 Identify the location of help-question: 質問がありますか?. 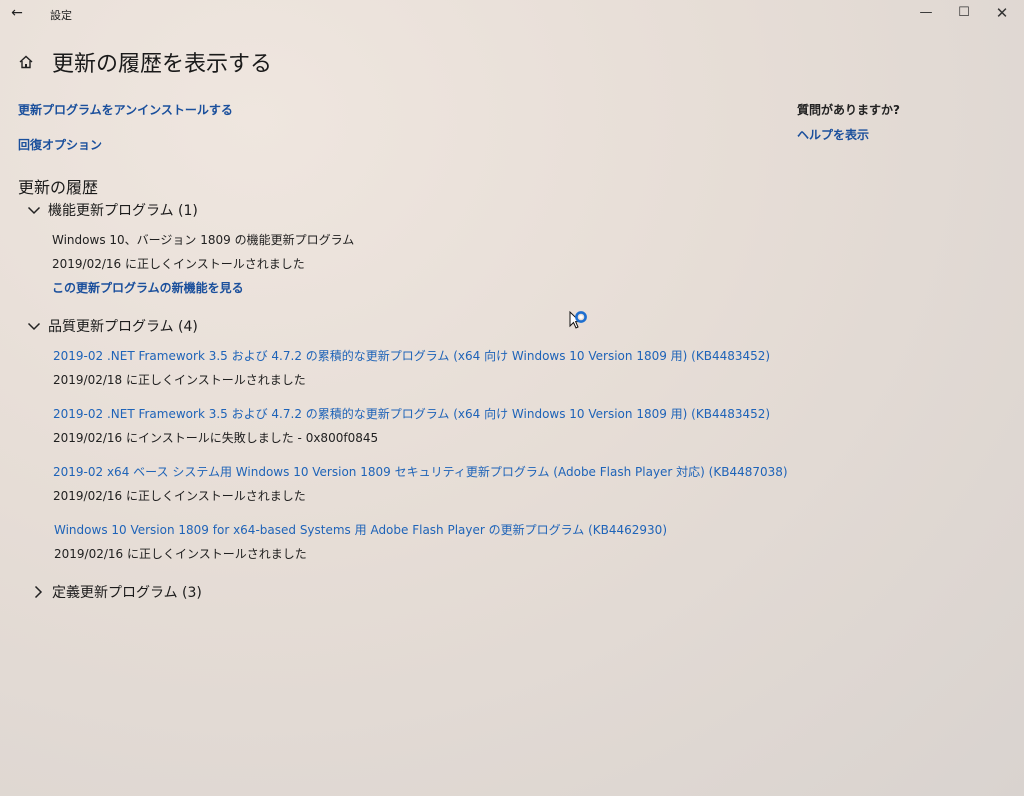
(848, 110).